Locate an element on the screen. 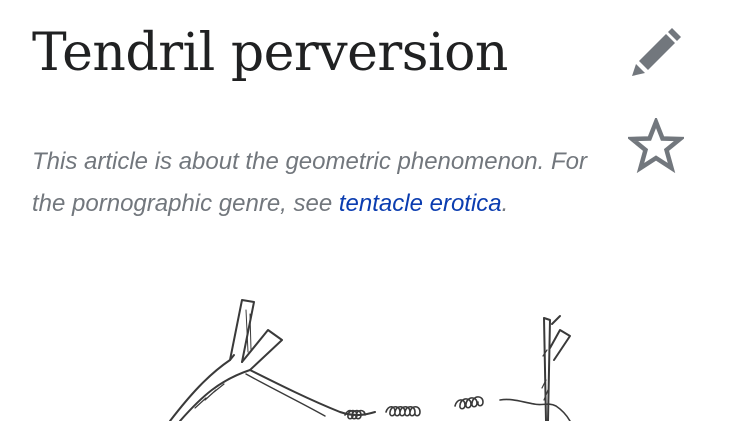  watch-star-button is located at coordinates (656, 146).